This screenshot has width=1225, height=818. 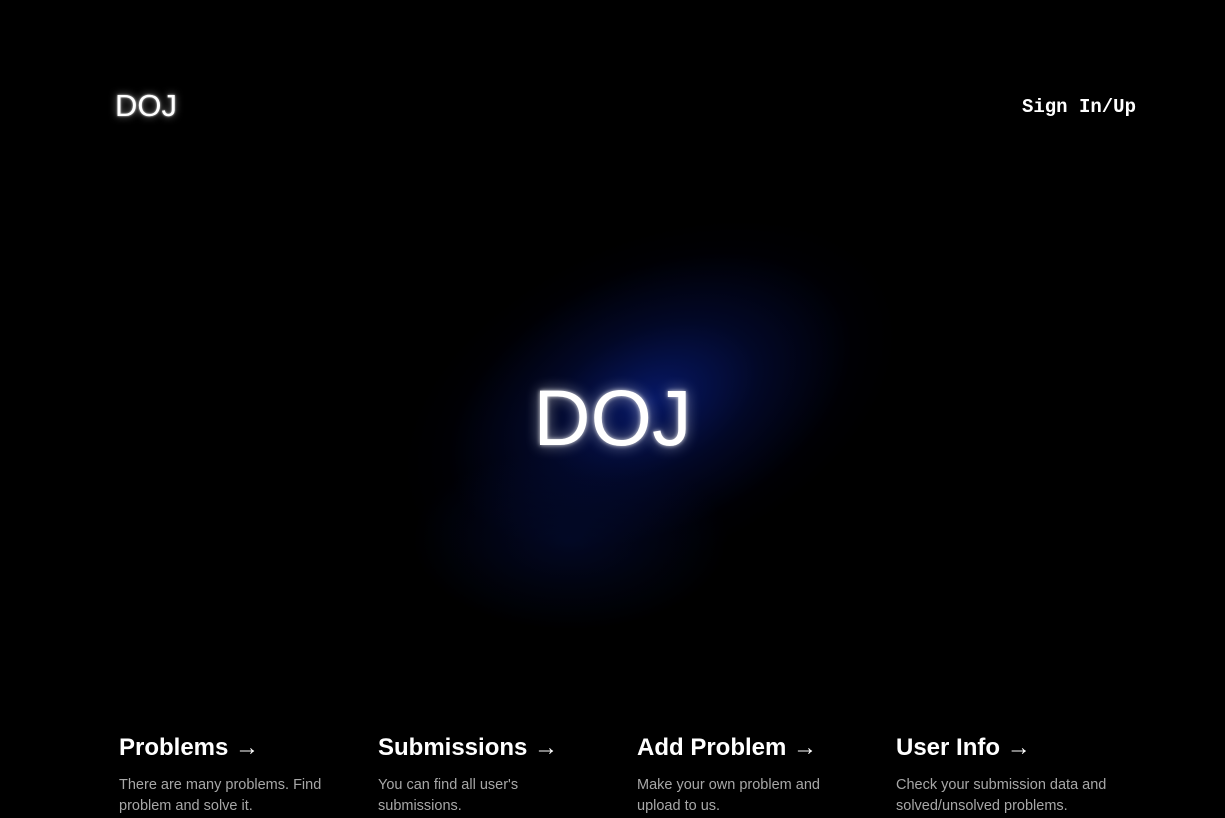 I want to click on card-description: Make your own problem and upload to us., so click(x=728, y=795).